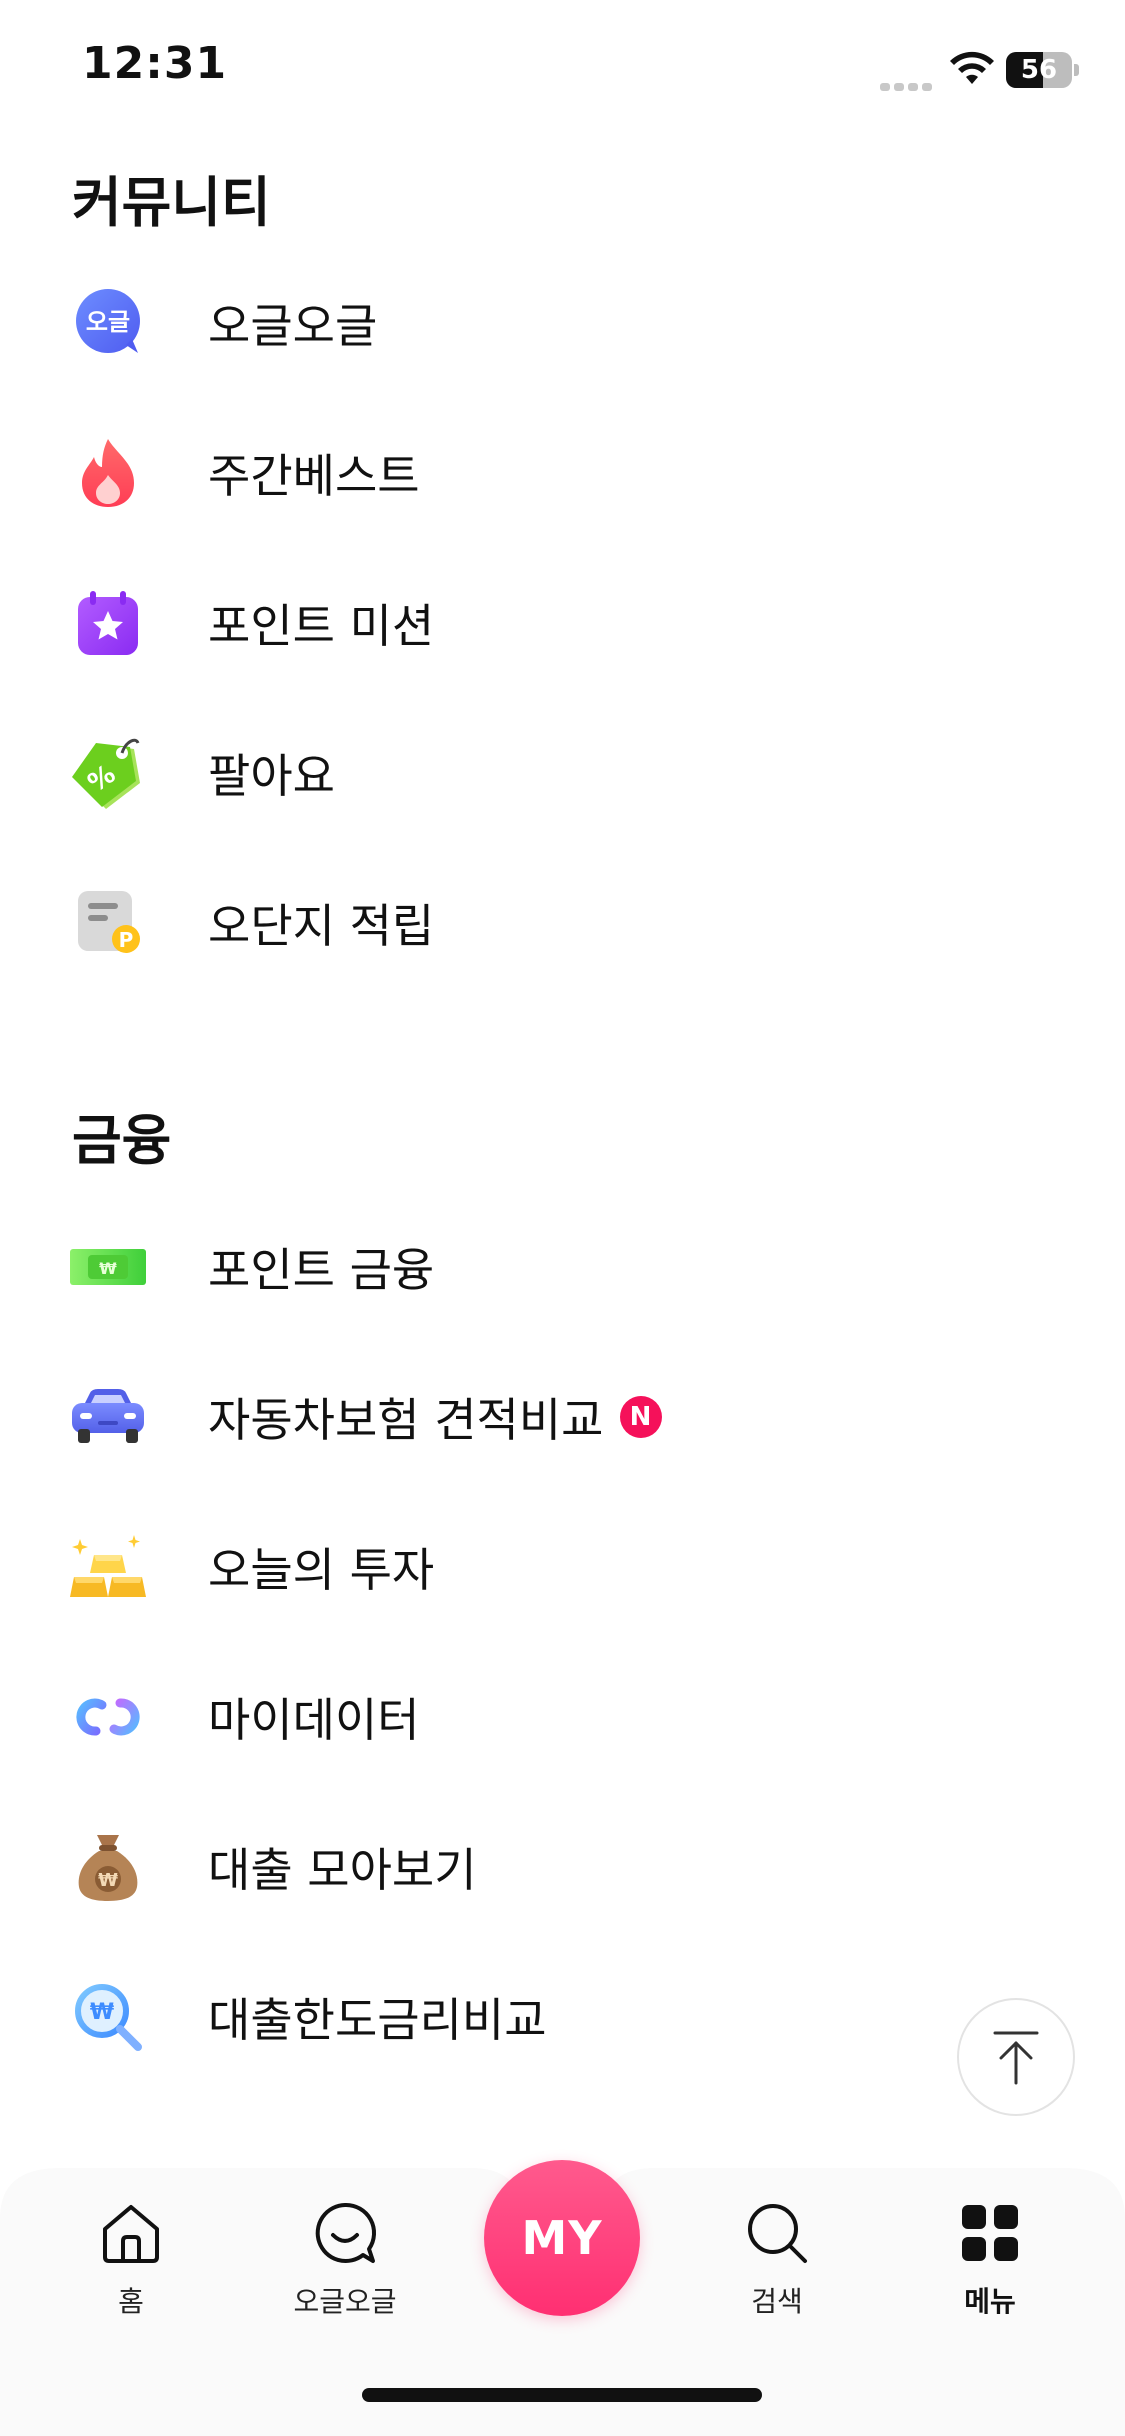 This screenshot has height=2436, width=1125. What do you see at coordinates (321, 1570) in the screenshot?
I see `menu-item-label: 오늘의 투자` at bounding box center [321, 1570].